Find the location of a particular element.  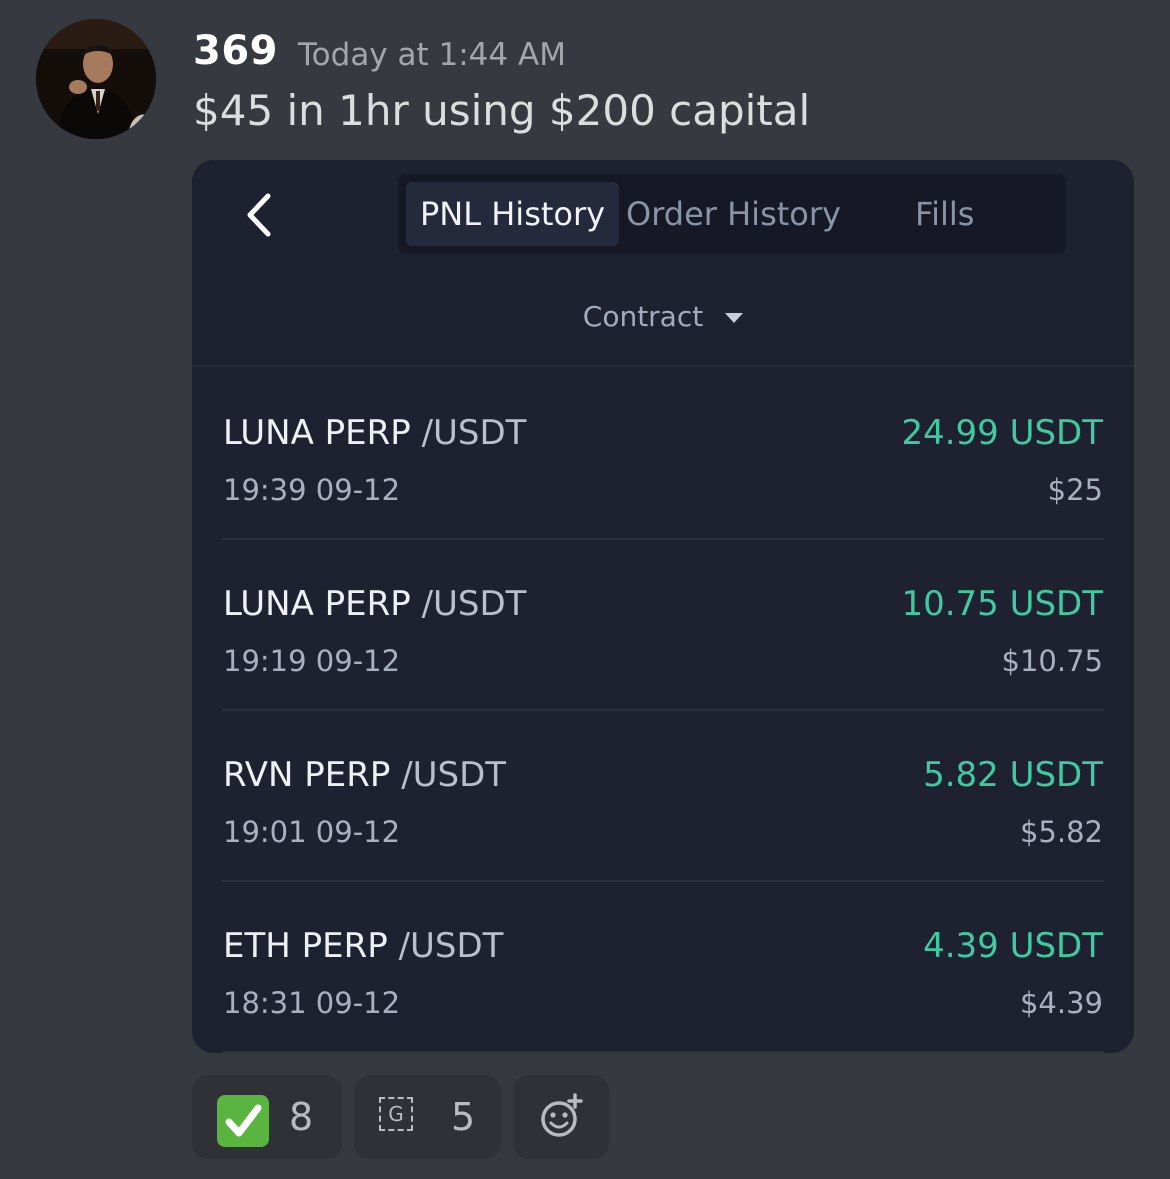

reaction-count: 8 is located at coordinates (301, 1117).